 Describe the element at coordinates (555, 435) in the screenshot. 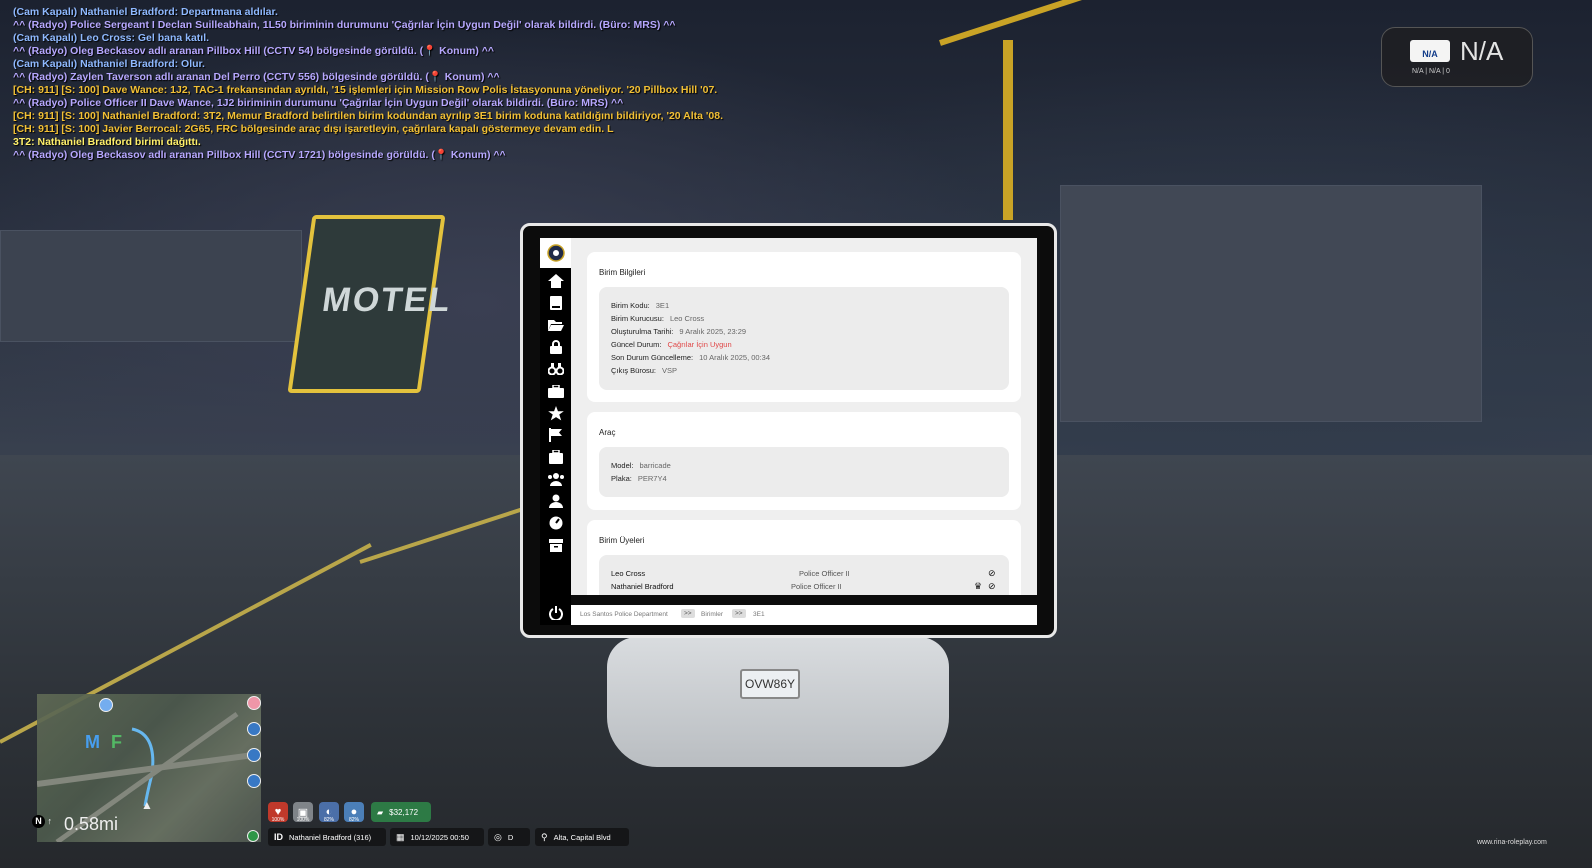

I see `flag-icon` at that location.